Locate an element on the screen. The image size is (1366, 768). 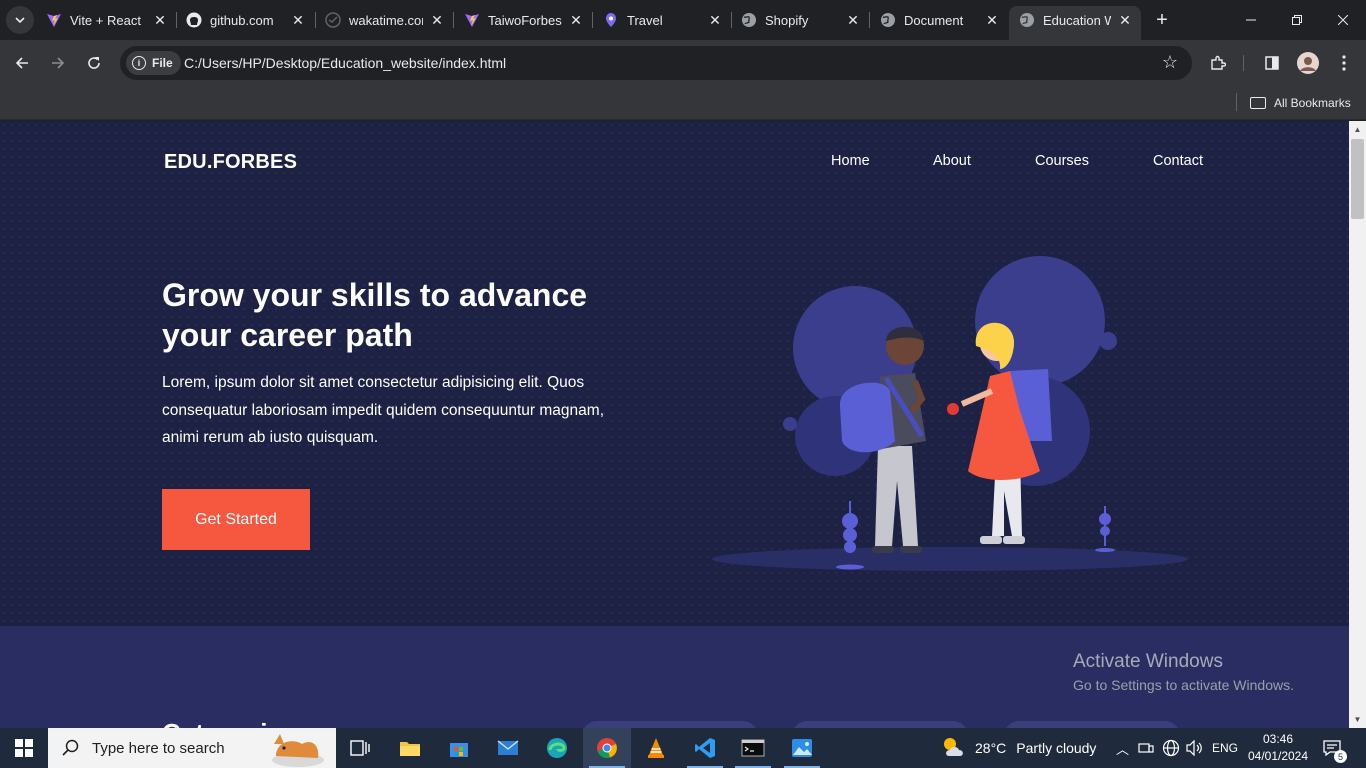
side-panel-icon is located at coordinates (1272, 63).